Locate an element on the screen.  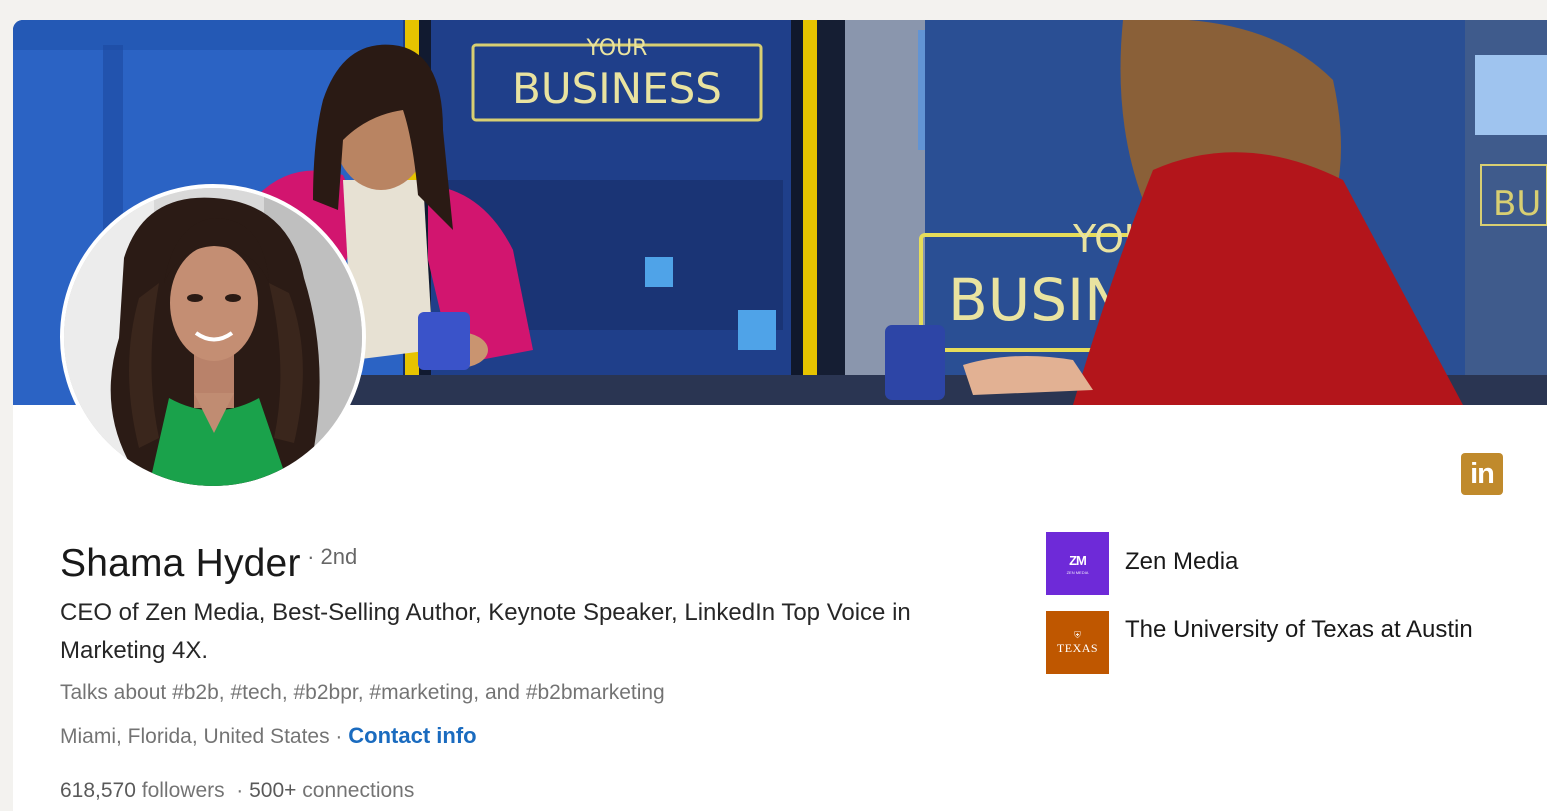
connections-number: 500+ is located at coordinates (273, 790).